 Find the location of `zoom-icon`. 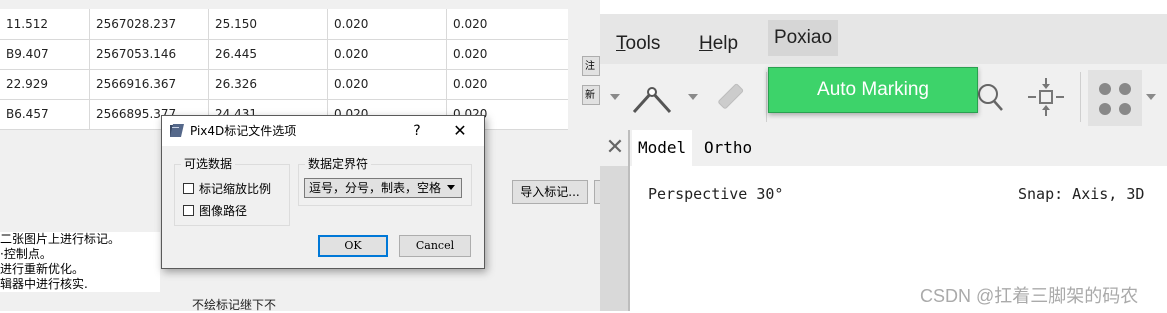

zoom-icon is located at coordinates (991, 97).